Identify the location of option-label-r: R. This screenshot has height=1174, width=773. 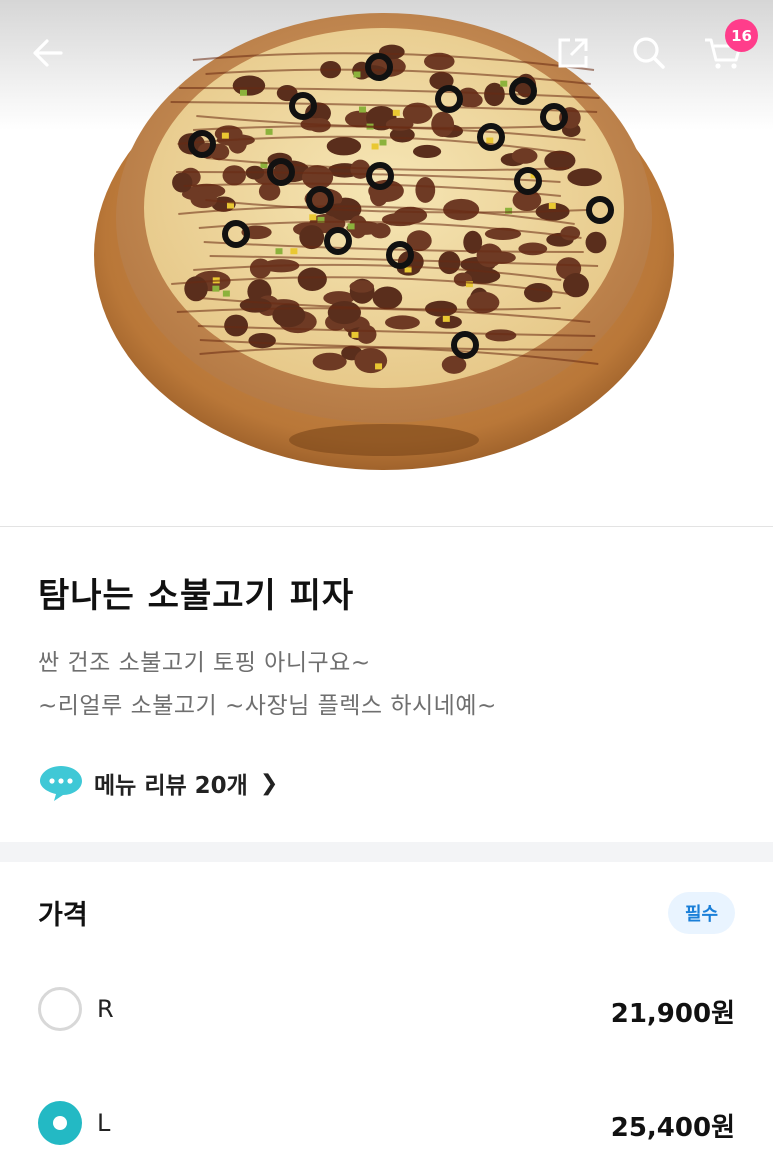
(105, 1009).